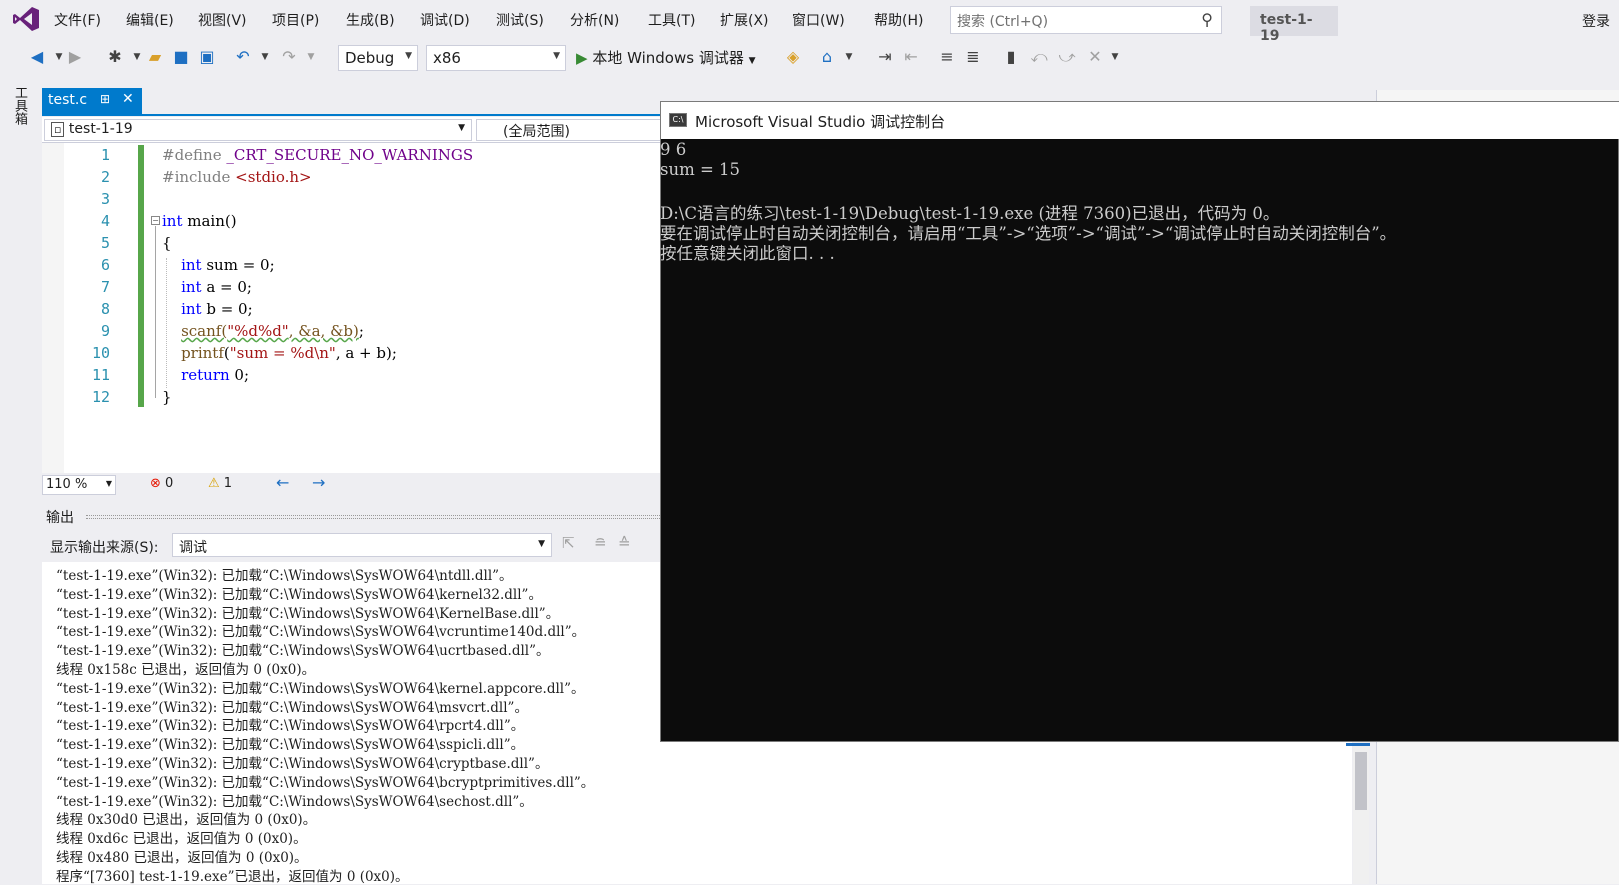 Image resolution: width=1619 pixels, height=885 pixels. Describe the element at coordinates (973, 57) in the screenshot. I see `outdent-icon: ≣` at that location.